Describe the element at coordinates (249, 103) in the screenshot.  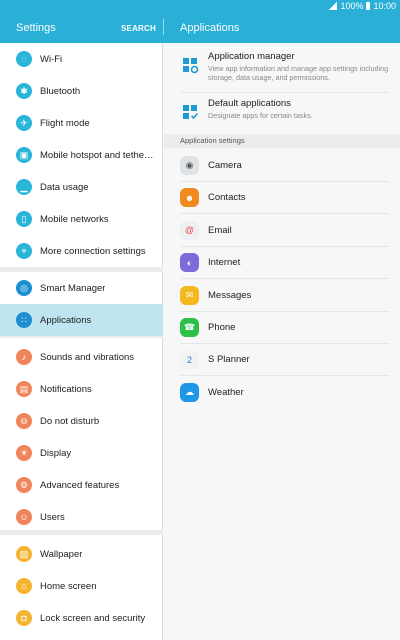
I see `default-apps-title: Default applications` at that location.